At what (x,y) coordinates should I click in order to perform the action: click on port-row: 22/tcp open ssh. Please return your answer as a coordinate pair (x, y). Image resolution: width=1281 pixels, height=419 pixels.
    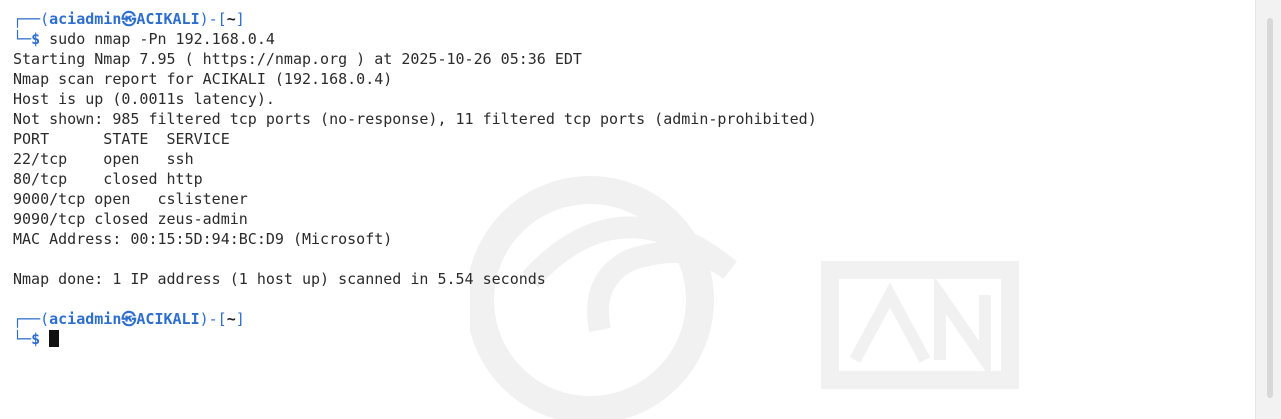
    Looking at the image, I should click on (103, 159).